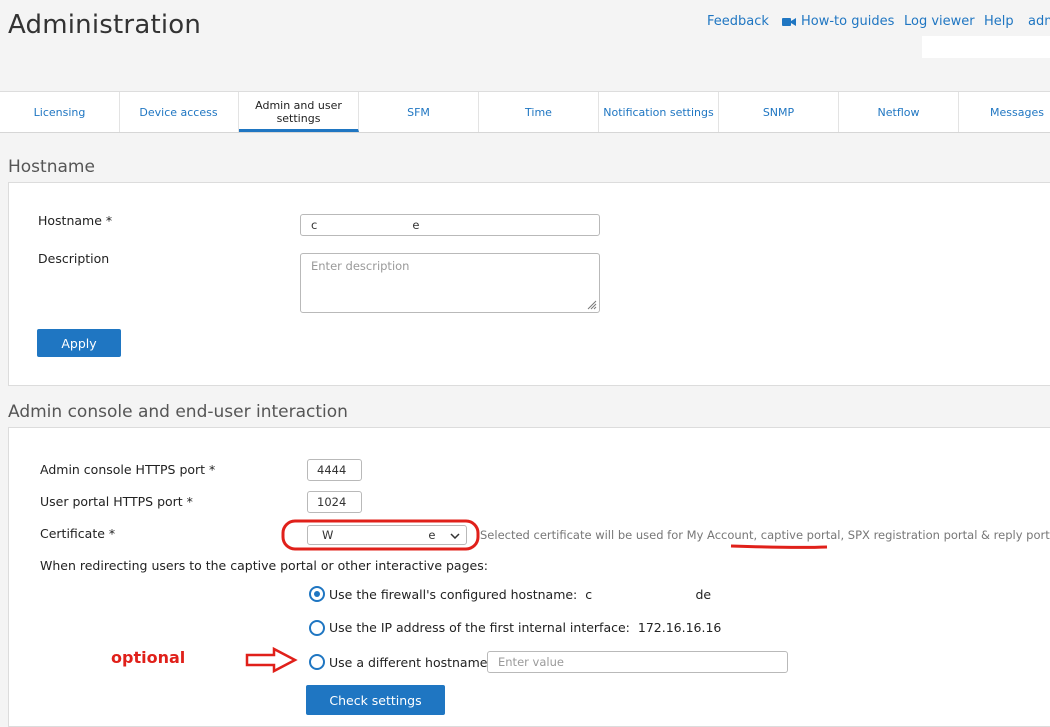 Image resolution: width=1050 pixels, height=727 pixels. I want to click on user-port-input: 1024, so click(334, 502).